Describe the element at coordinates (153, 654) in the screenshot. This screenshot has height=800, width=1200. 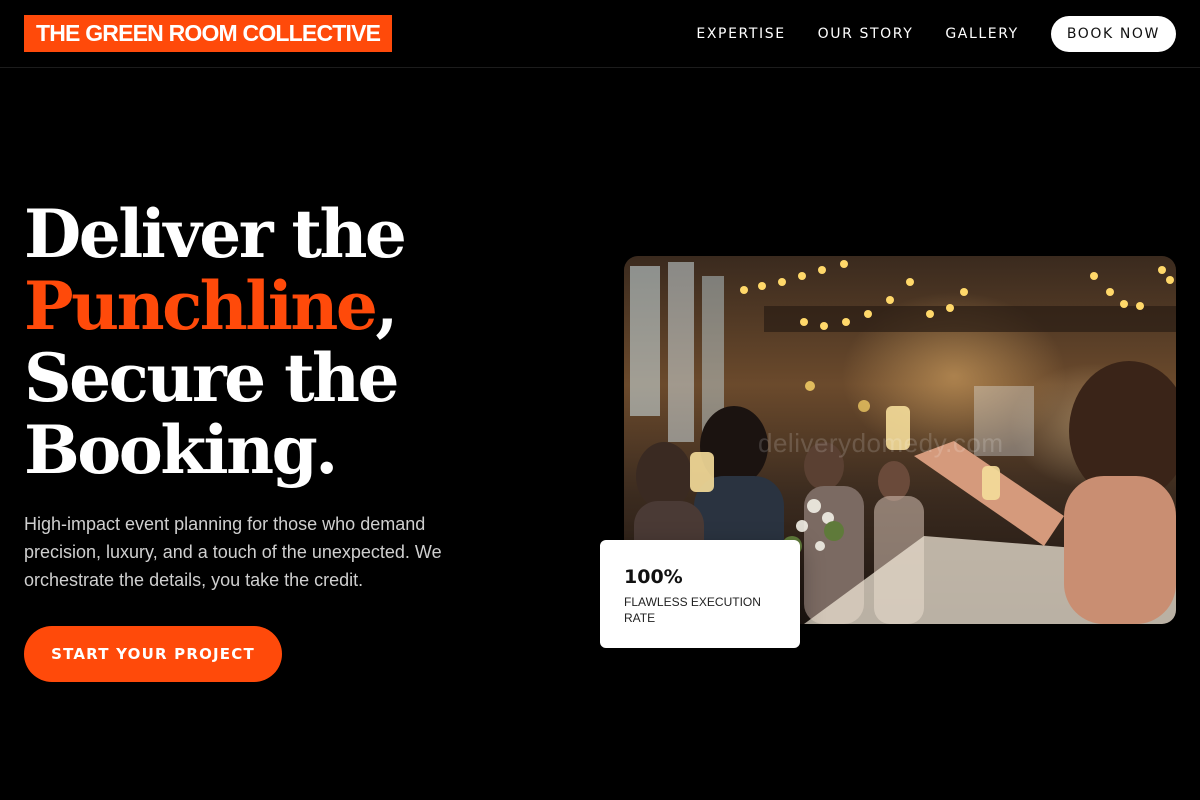
I see `start-project-button: START YOUR PROJECT` at that location.